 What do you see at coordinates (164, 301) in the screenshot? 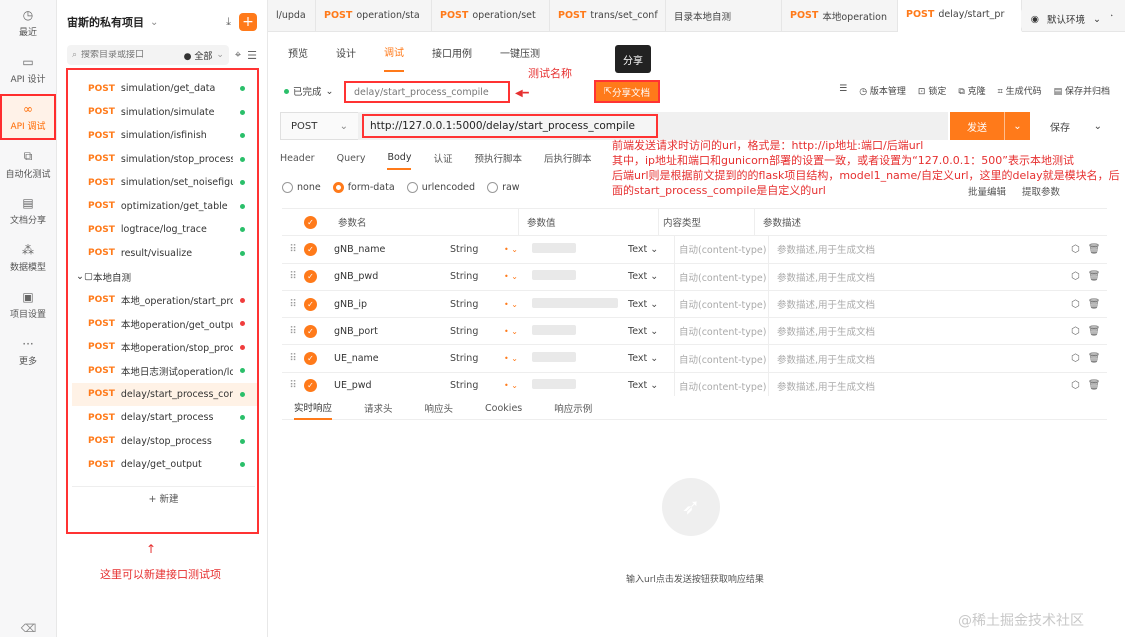
I see `list-item: POST 本地_operation/start_process` at bounding box center [164, 301].